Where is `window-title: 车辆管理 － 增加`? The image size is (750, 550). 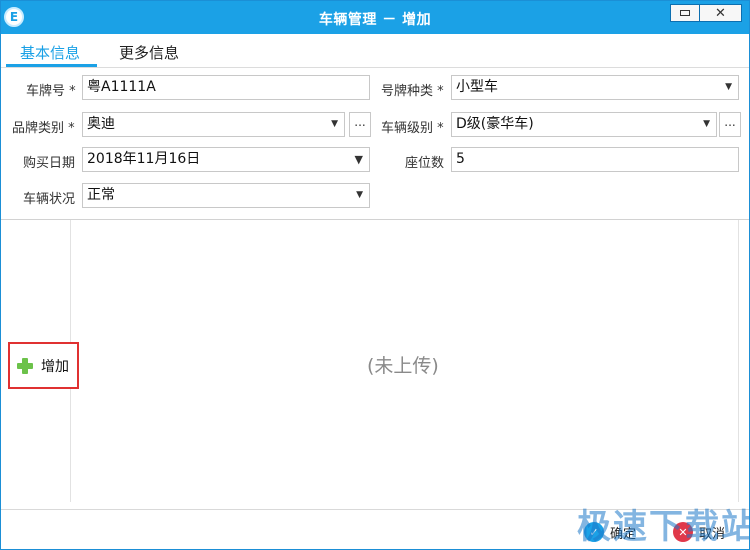 window-title: 车辆管理 － 增加 is located at coordinates (375, 20).